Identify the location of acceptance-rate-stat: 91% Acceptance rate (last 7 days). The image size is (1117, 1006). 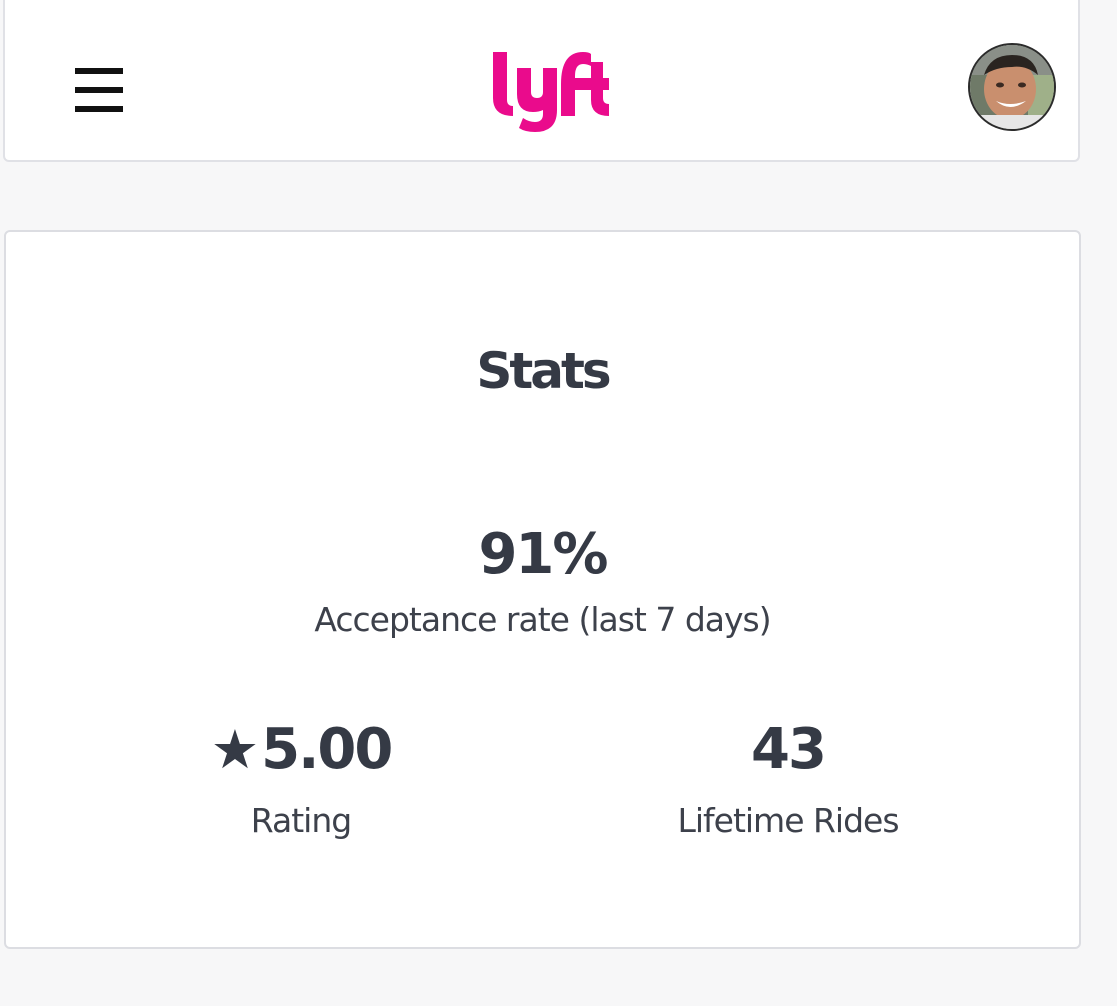
(542, 580).